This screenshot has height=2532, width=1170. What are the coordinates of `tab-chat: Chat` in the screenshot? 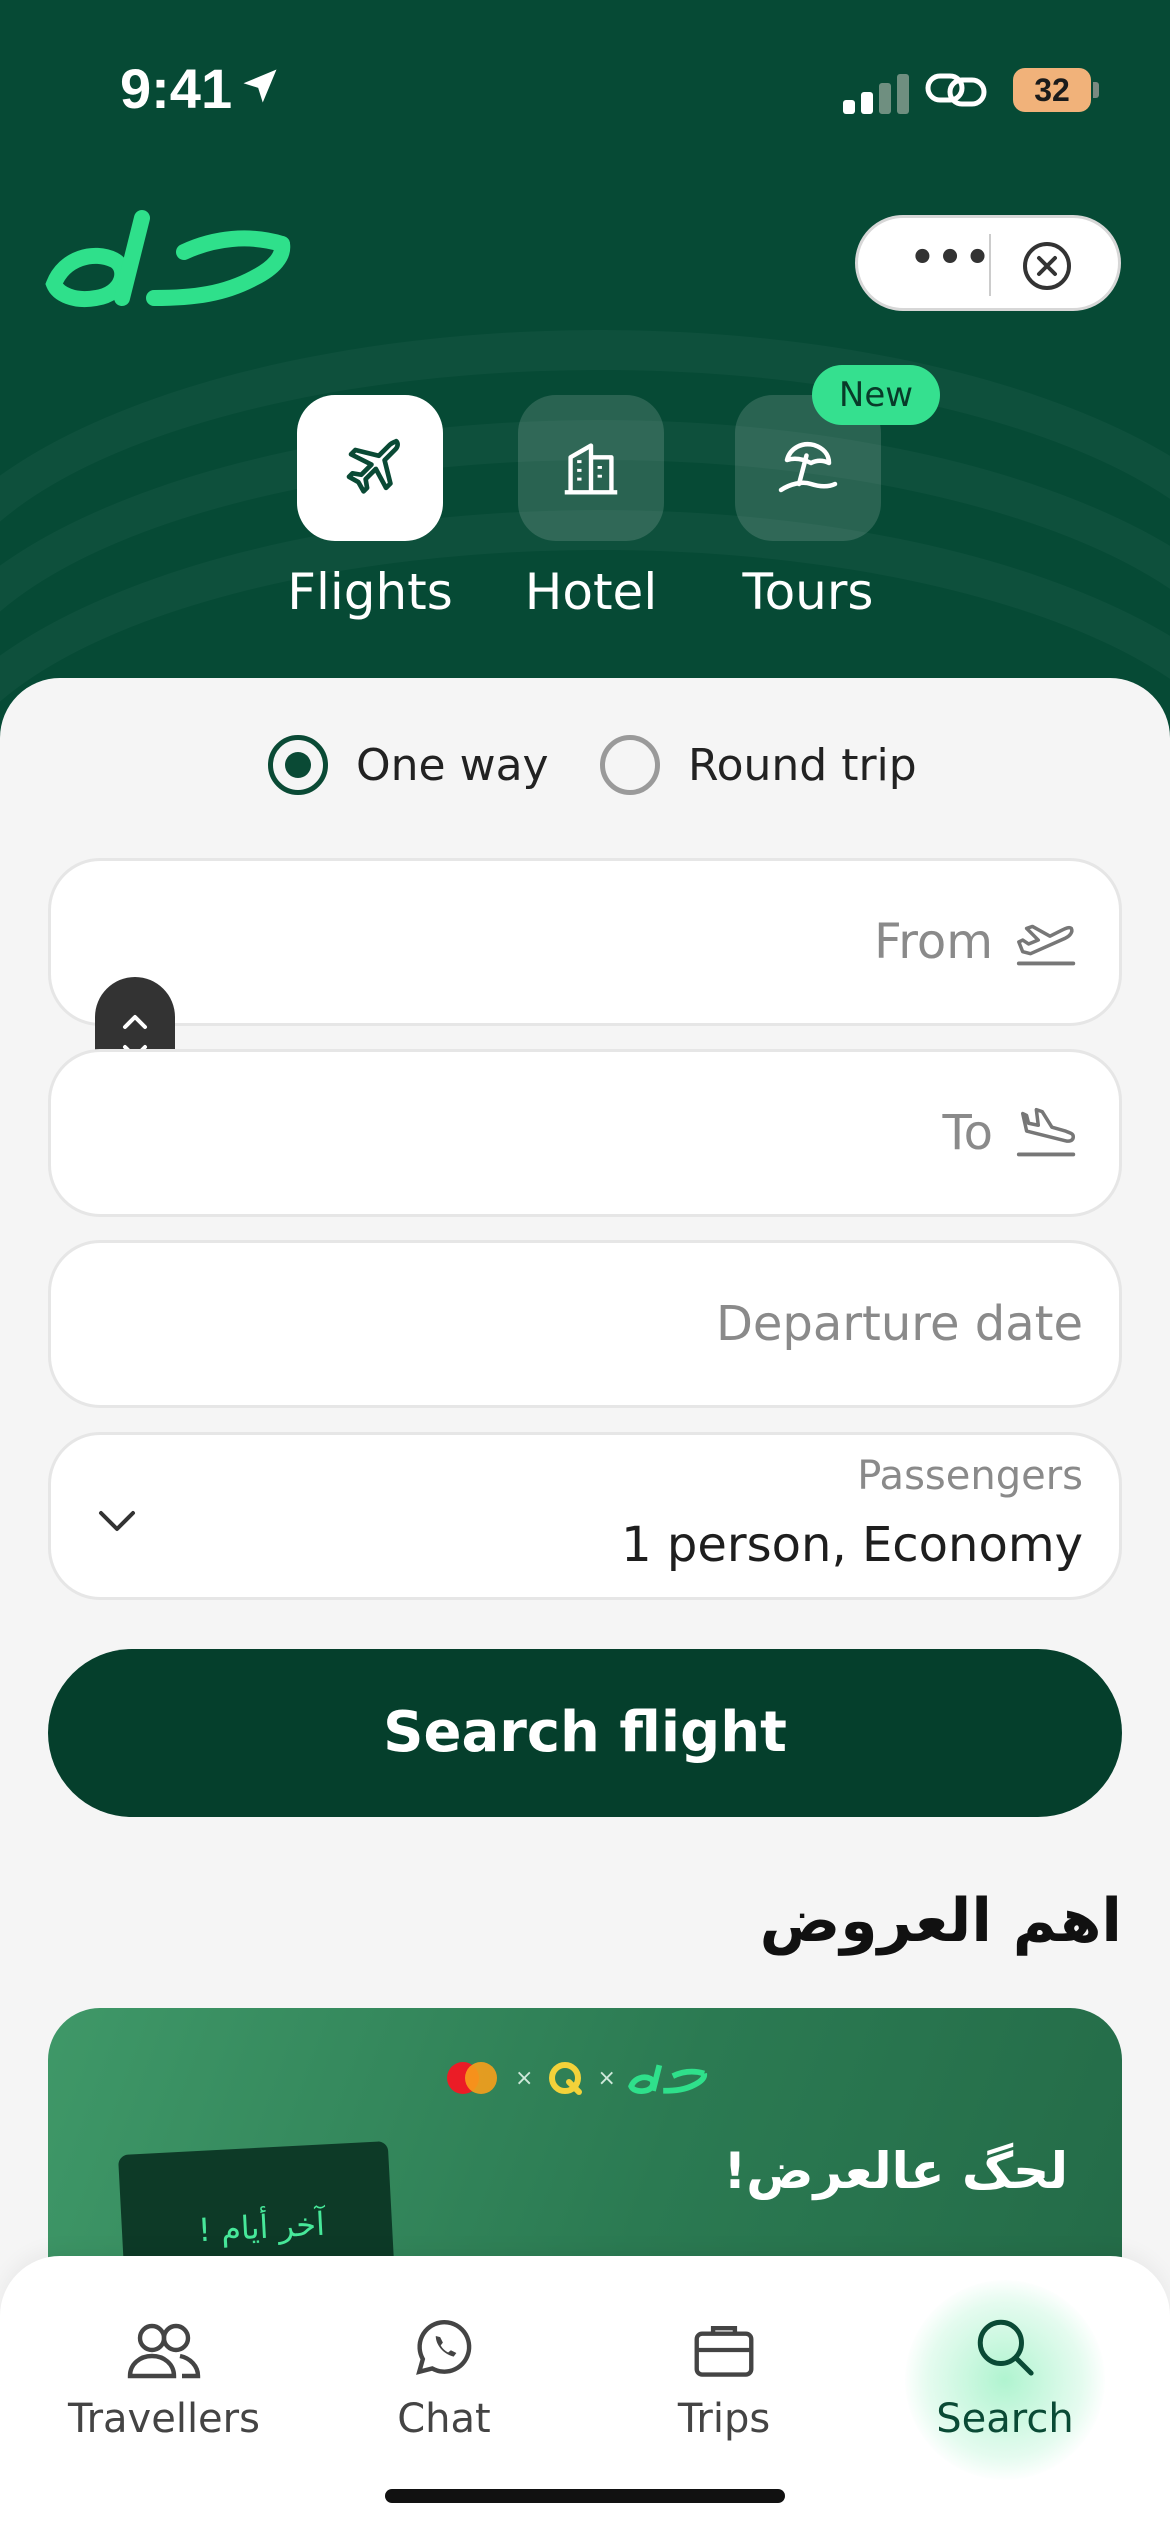 It's located at (444, 2366).